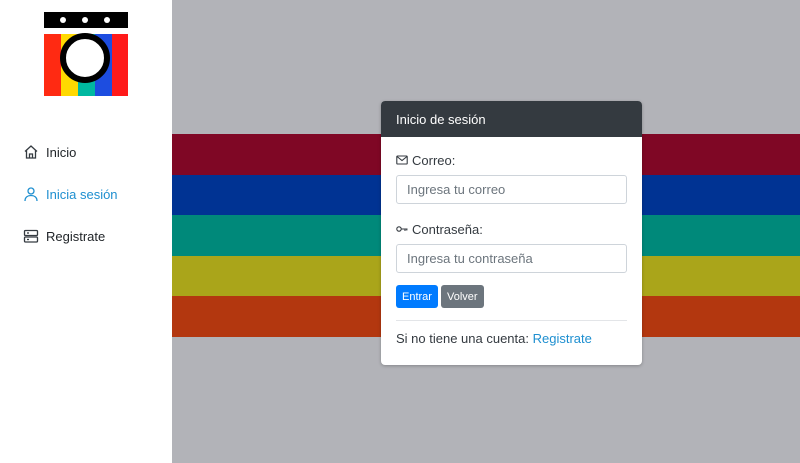 The width and height of the screenshot is (800, 463). I want to click on sidebar-item-inicio: Inicio, so click(86, 152).